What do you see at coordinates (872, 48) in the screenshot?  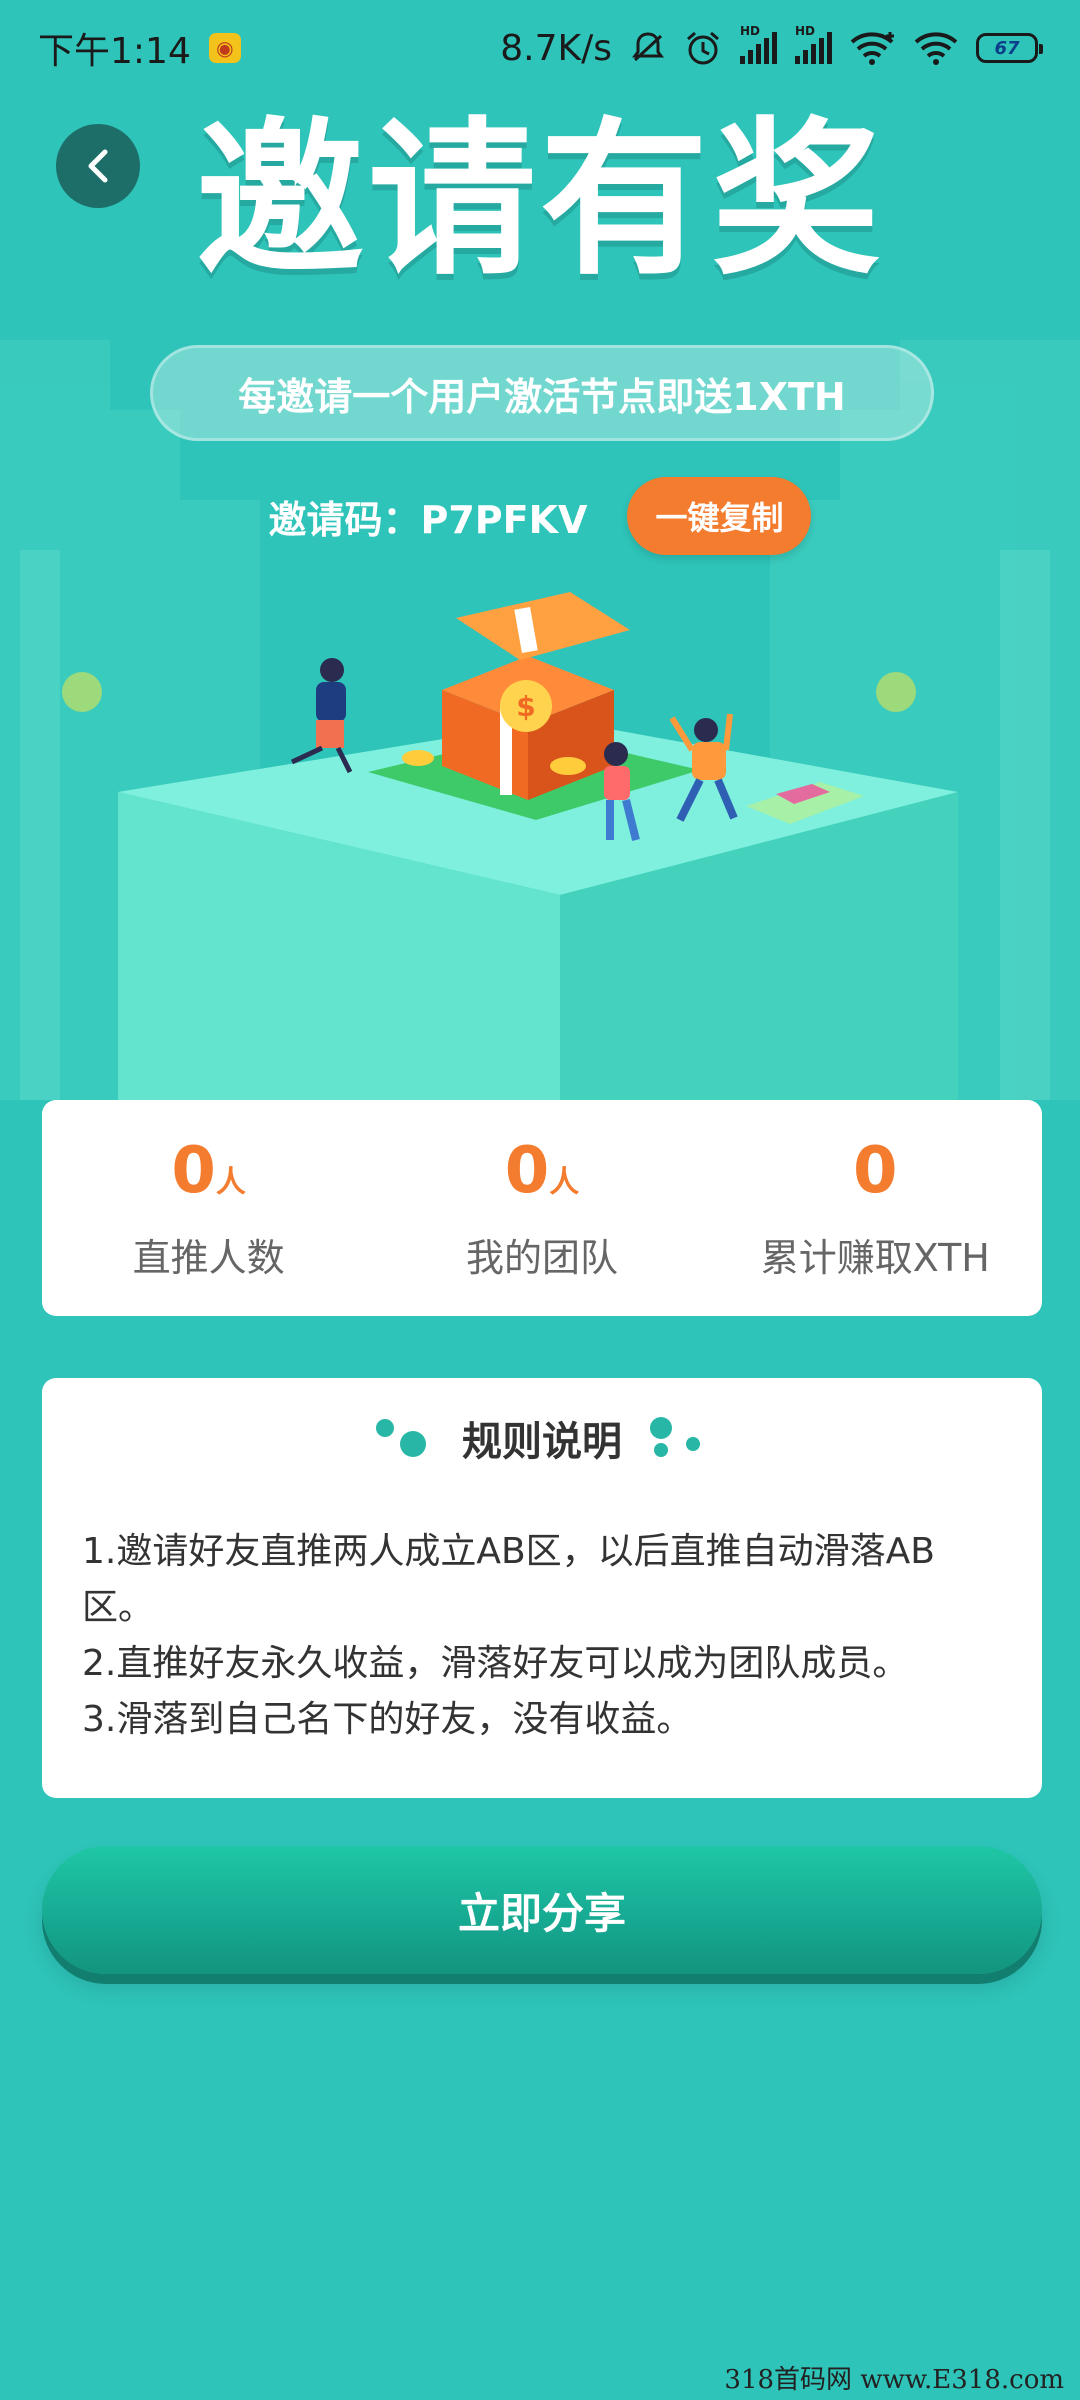 I see `wifi-plus-icon` at bounding box center [872, 48].